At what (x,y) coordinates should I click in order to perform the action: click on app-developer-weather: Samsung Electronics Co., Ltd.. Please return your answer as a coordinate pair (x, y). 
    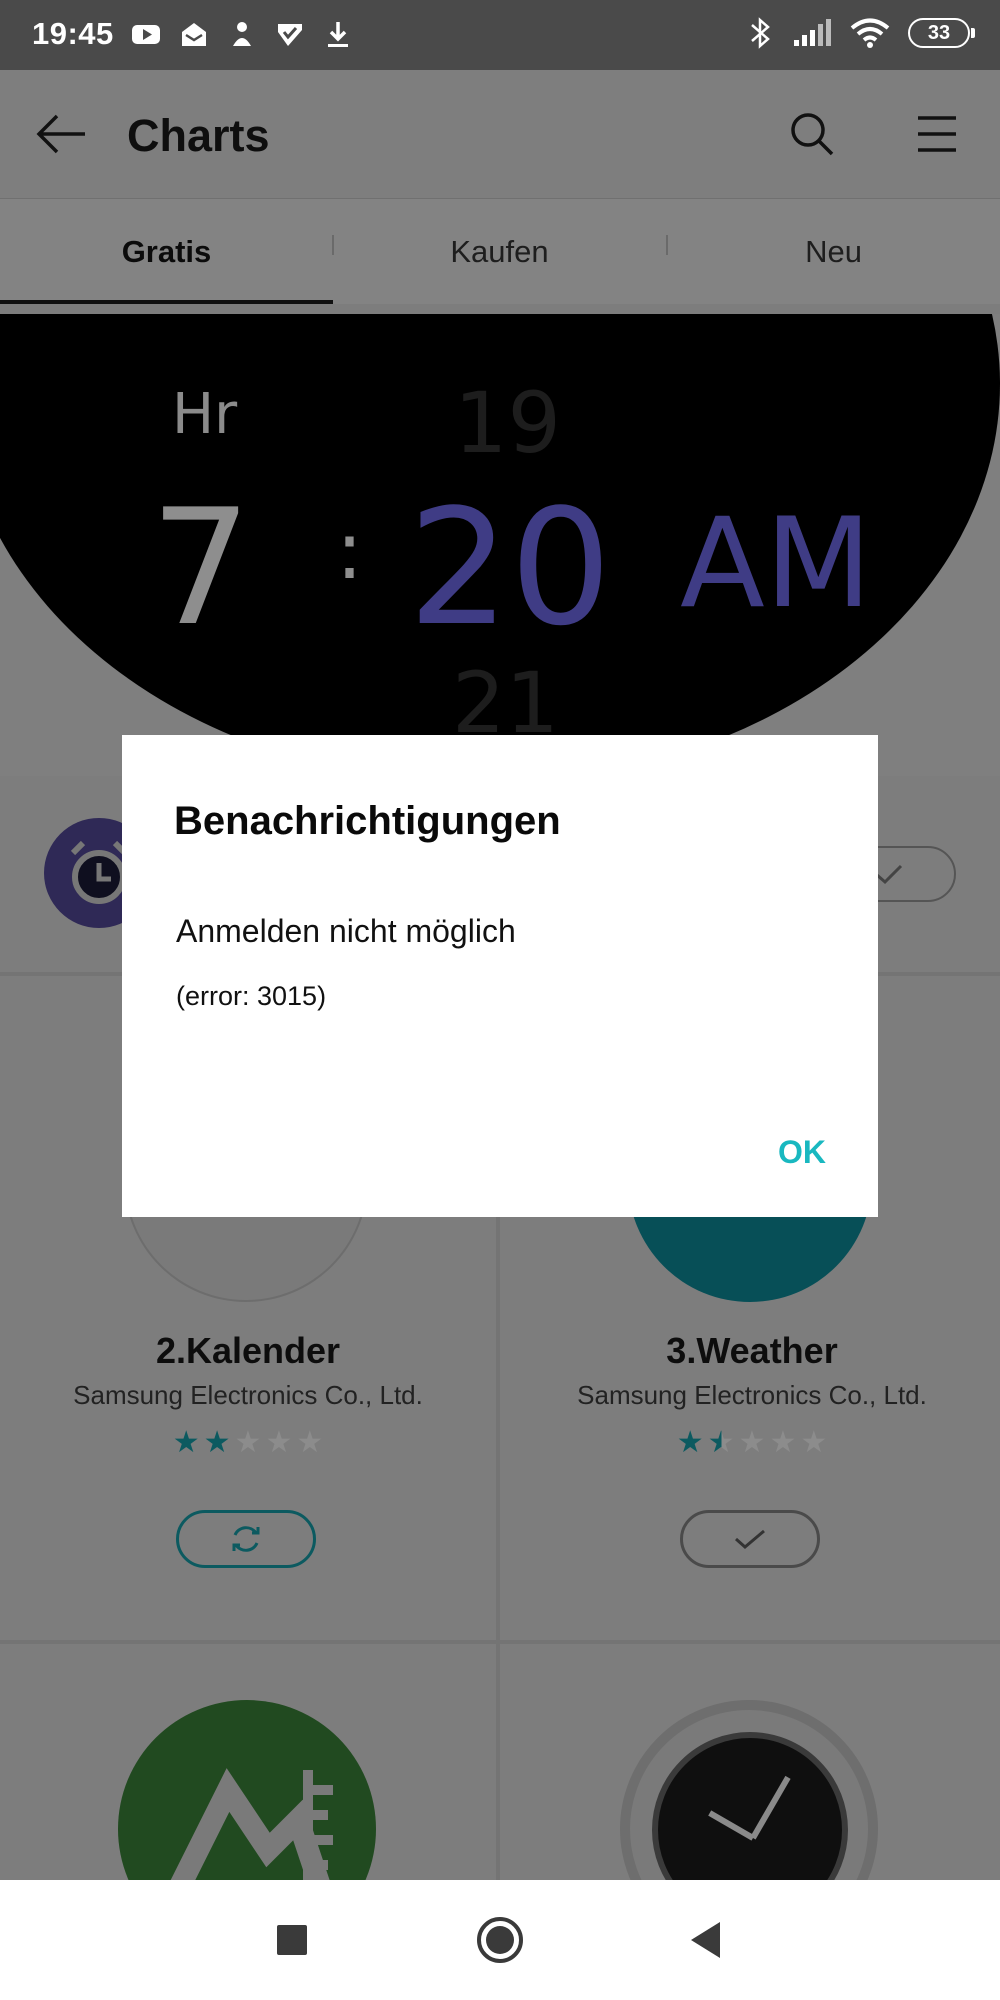
    Looking at the image, I should click on (752, 1395).